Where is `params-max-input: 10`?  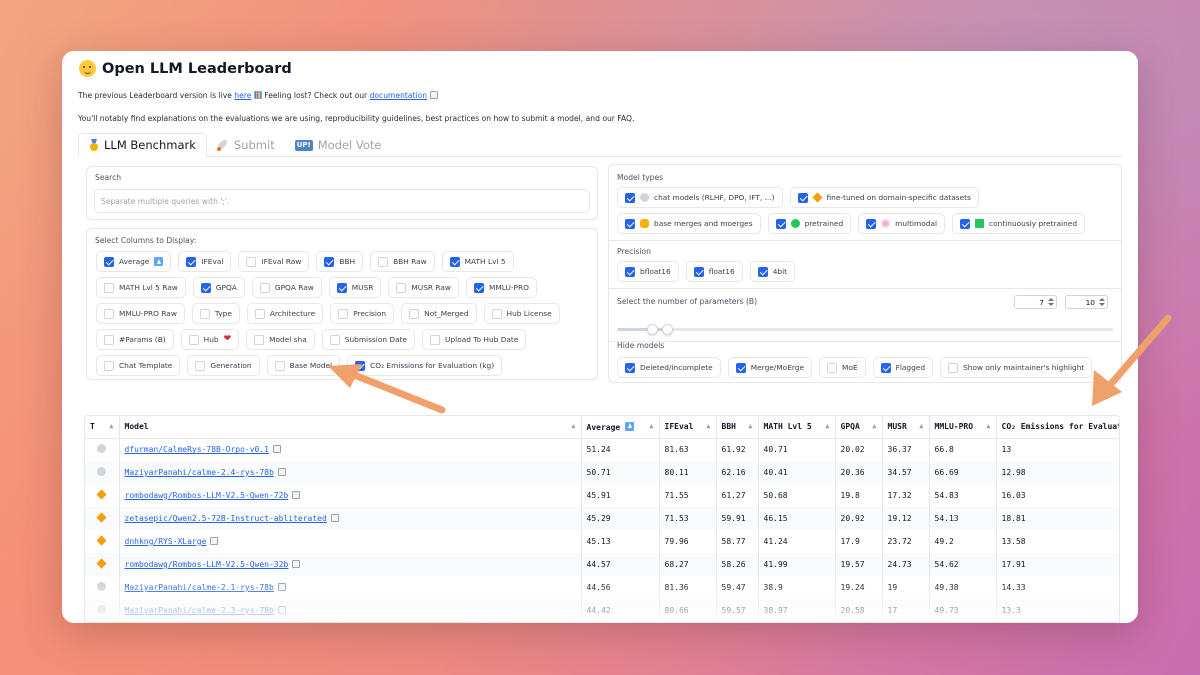 params-max-input: 10 is located at coordinates (1086, 302).